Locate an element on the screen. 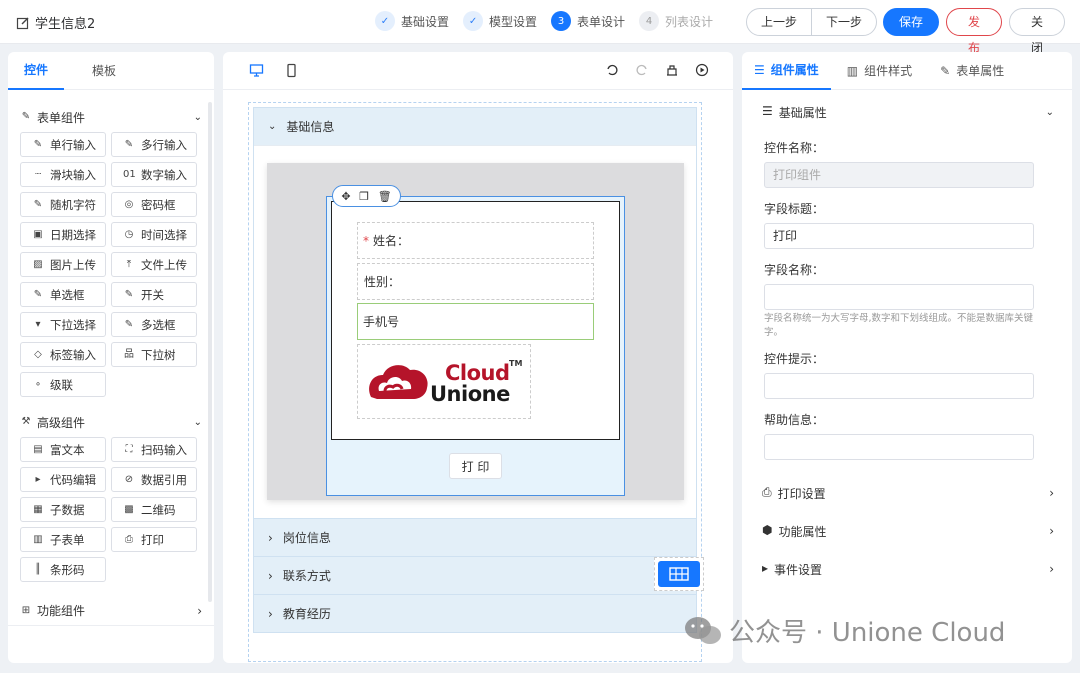 This screenshot has width=1080, height=673. tab-label: 组件属性 is located at coordinates (794, 69).